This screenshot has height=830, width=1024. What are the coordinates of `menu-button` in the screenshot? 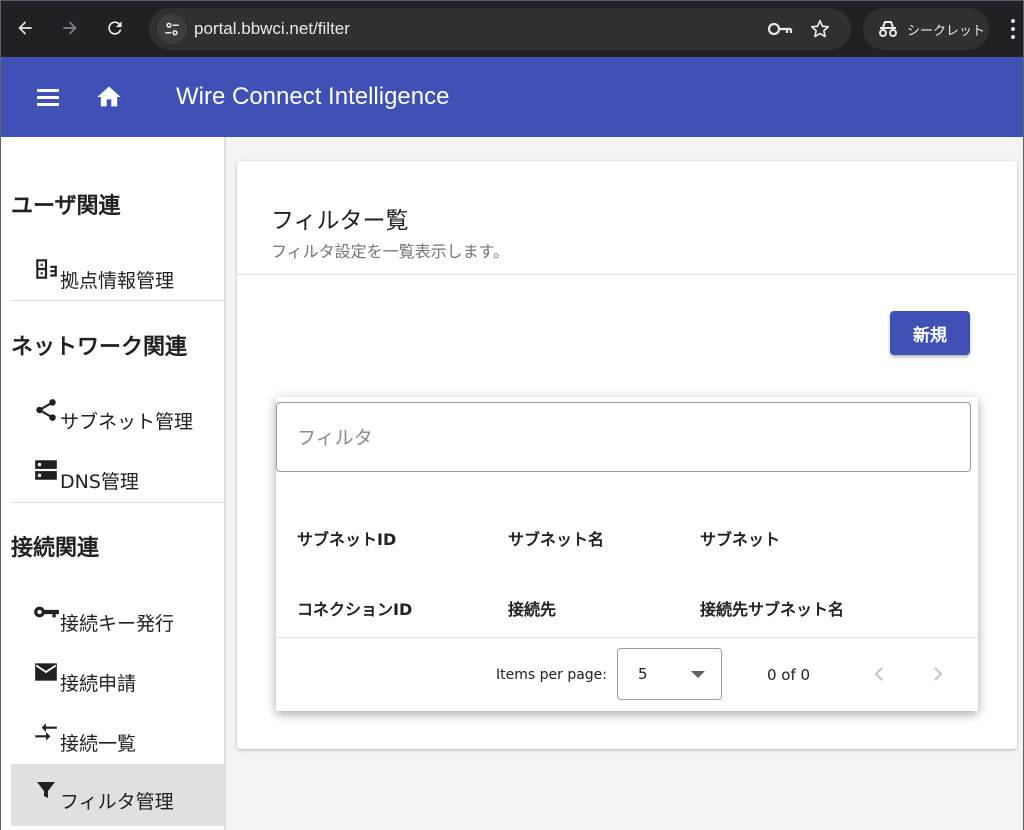 It's located at (48, 97).